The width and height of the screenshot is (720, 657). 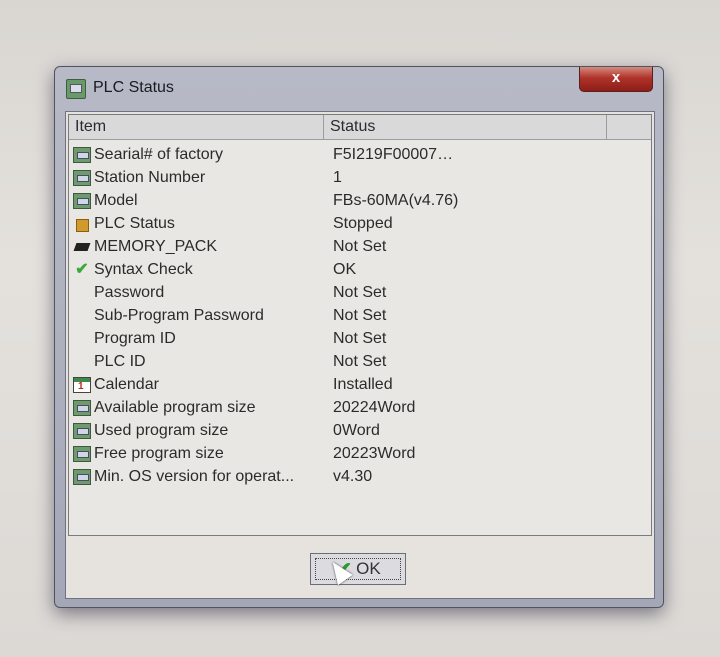 What do you see at coordinates (196, 293) in the screenshot?
I see `item-cell: Password` at bounding box center [196, 293].